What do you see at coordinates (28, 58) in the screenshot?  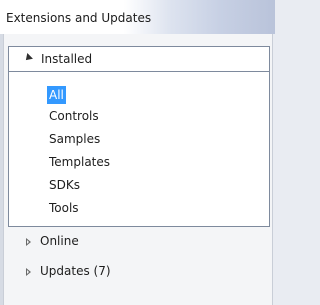 I see `expanded-arrow-icon` at bounding box center [28, 58].